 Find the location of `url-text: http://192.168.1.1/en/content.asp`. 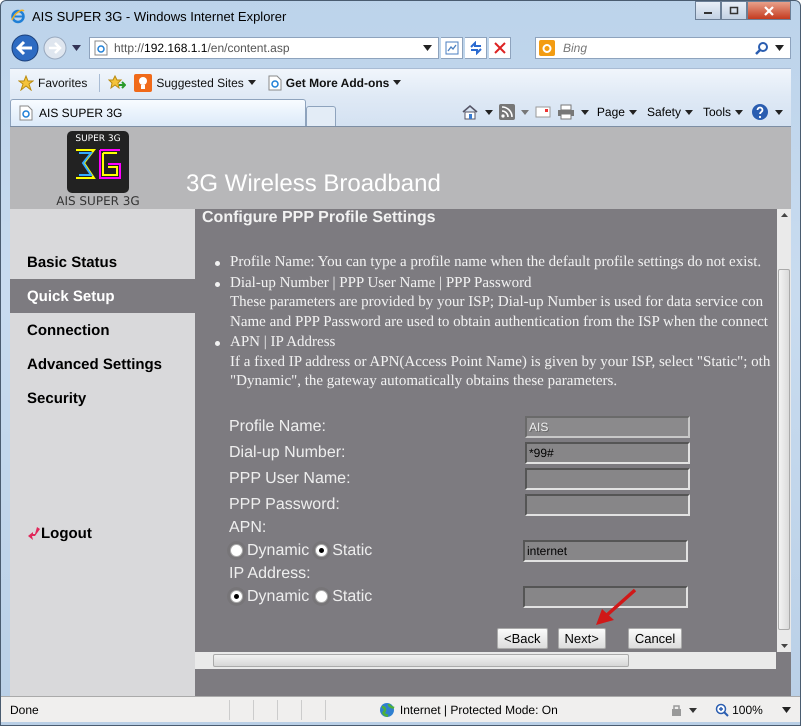

url-text: http://192.168.1.1/en/content.asp is located at coordinates (202, 48).